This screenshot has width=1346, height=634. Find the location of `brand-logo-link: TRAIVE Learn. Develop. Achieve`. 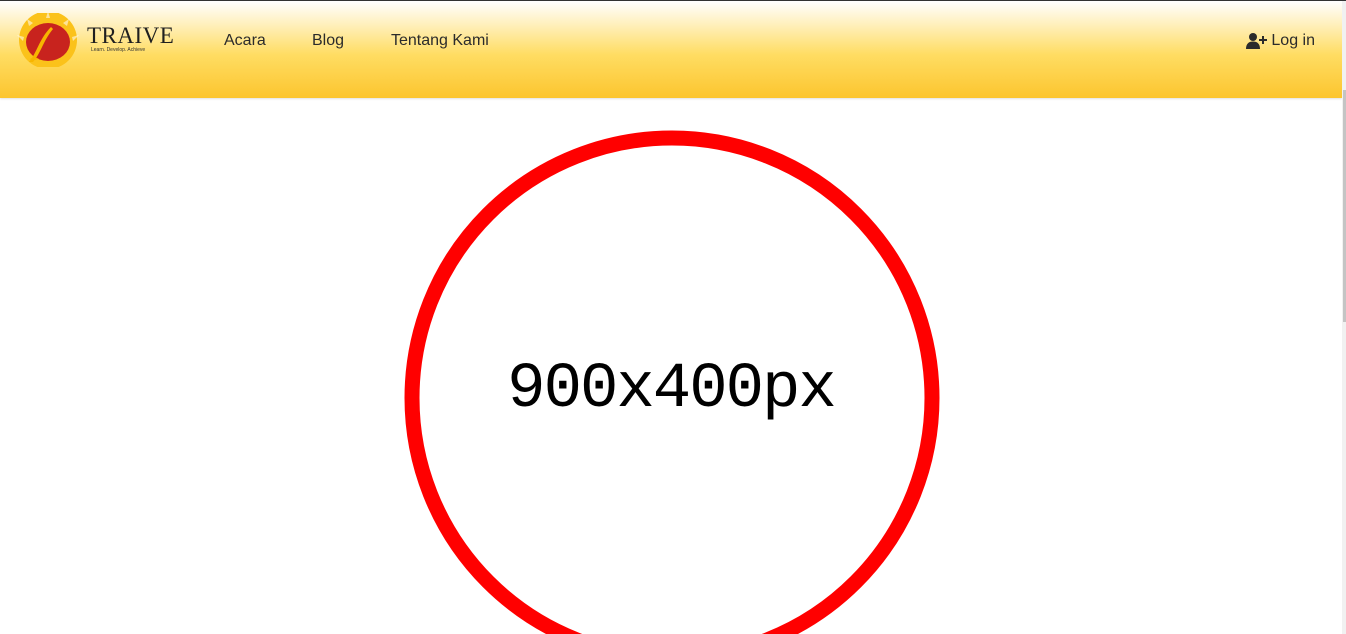

brand-logo-link: TRAIVE Learn. Develop. Achieve is located at coordinates (97, 40).